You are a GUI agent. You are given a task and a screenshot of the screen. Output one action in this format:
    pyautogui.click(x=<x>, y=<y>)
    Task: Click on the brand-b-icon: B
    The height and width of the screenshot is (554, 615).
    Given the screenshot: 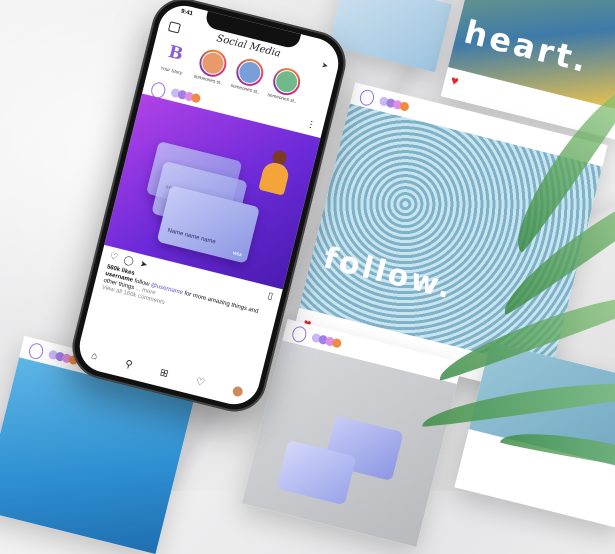 What is the action you would take?
    pyautogui.click(x=175, y=53)
    